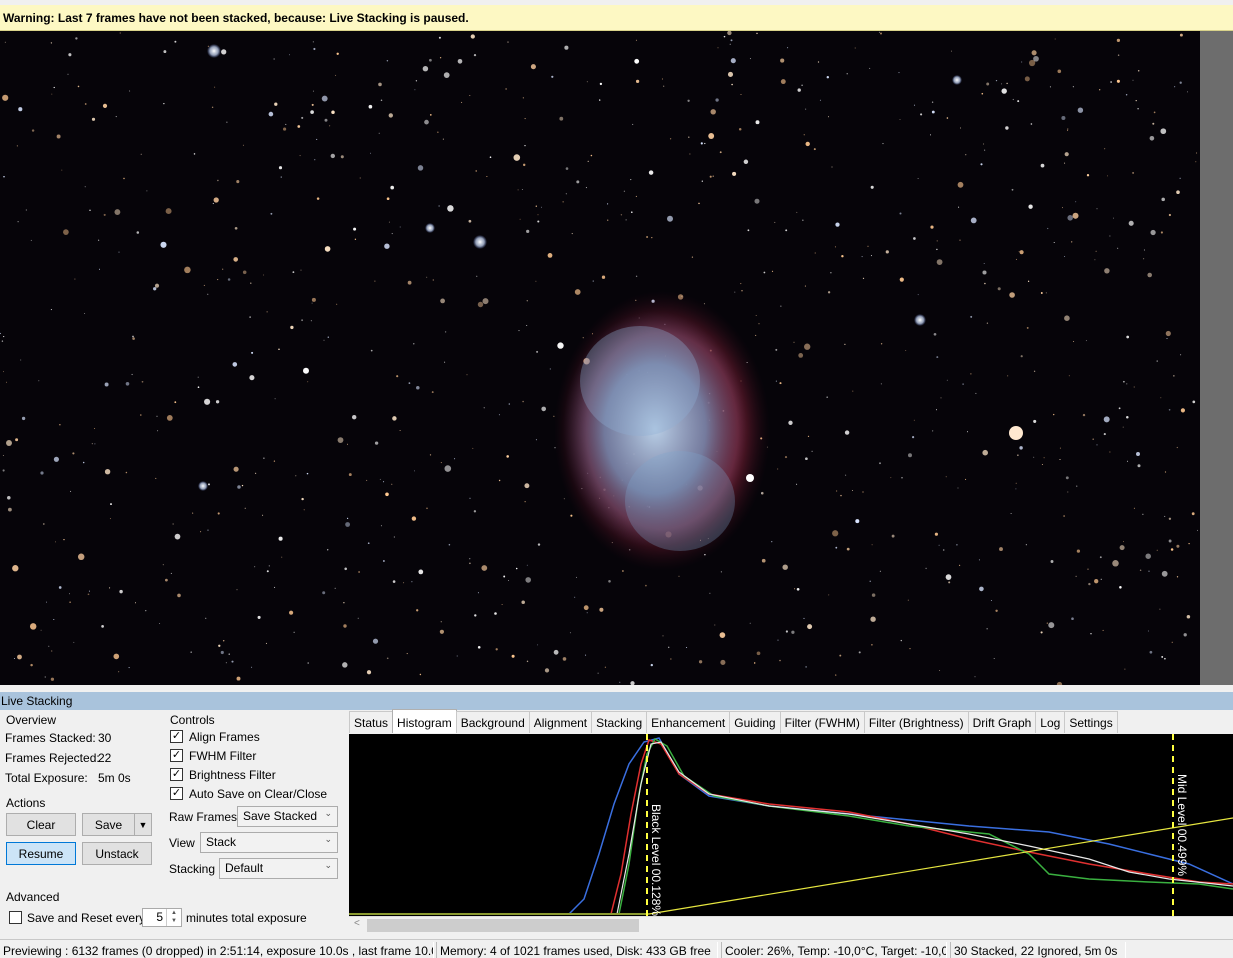 The image size is (1233, 958). I want to click on tab-enhancement: Enhancement, so click(688, 722).